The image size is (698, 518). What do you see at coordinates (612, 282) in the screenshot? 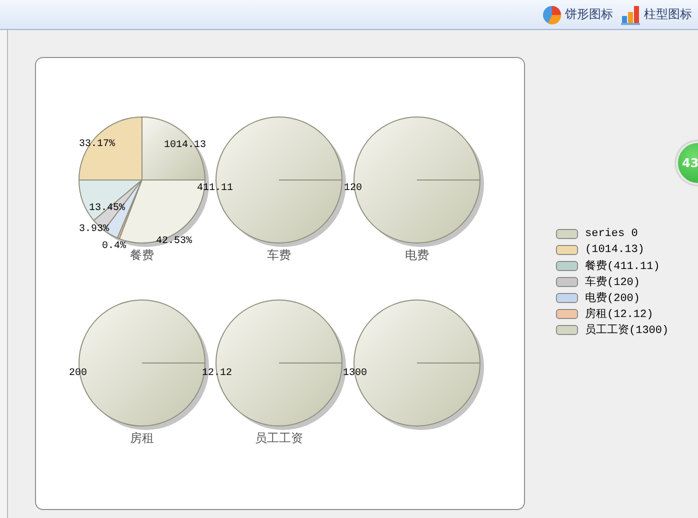
I see `legend-label: 车费(120)` at bounding box center [612, 282].